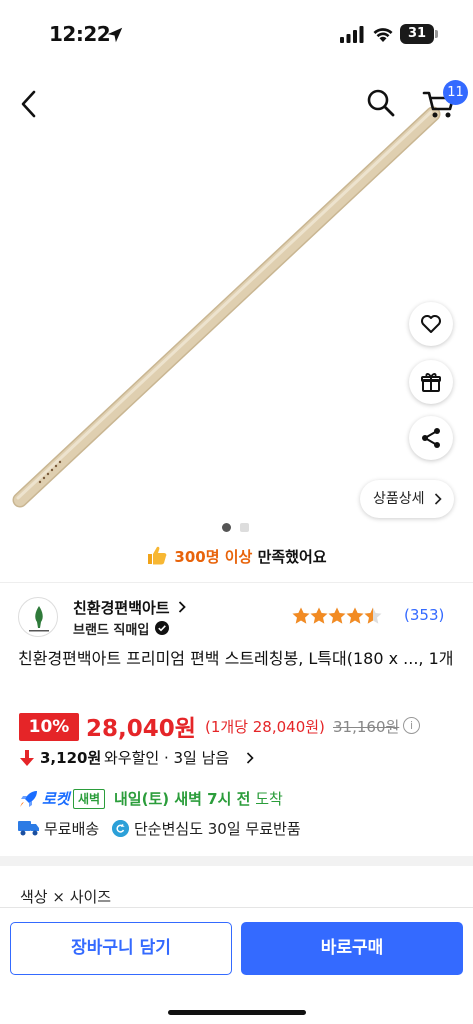  What do you see at coordinates (236, 658) in the screenshot?
I see `product-title: 친환경편백아트 프리미엄 편백 스트레칭봉, L특대(180 x ..., 1개` at bounding box center [236, 658].